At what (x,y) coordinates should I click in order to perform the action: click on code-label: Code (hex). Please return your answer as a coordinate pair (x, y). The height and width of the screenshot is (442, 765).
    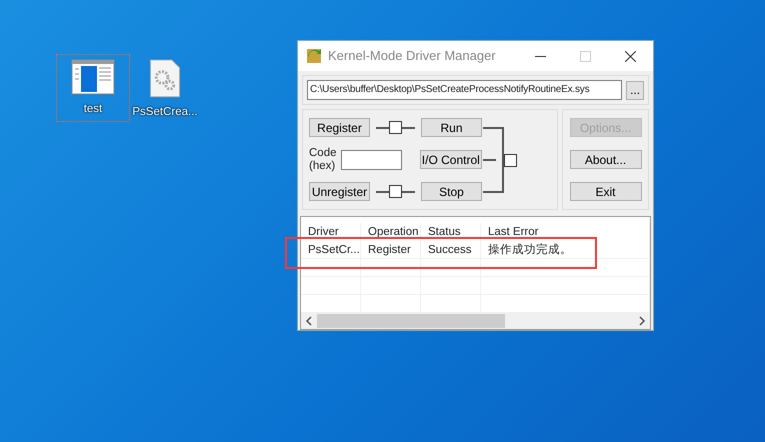
    Looking at the image, I should click on (323, 159).